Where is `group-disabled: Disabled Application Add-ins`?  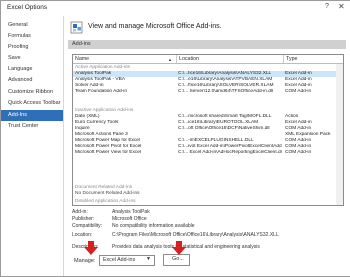
group-disabled: Disabled Application Add-ins is located at coordinates (105, 201).